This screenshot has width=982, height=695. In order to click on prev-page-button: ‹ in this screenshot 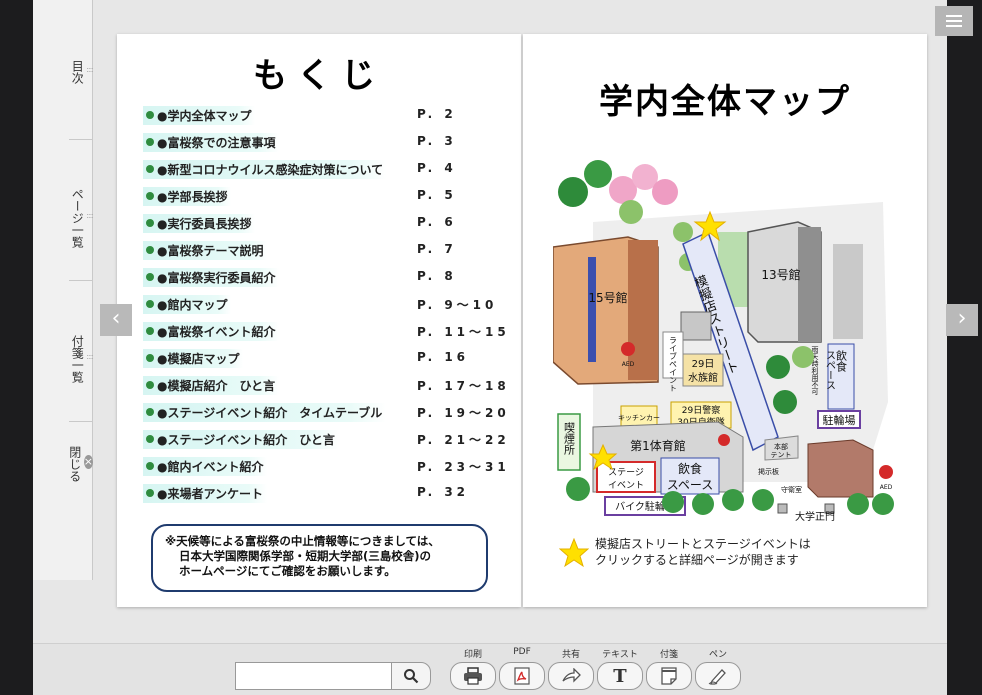, I will do `click(116, 320)`.